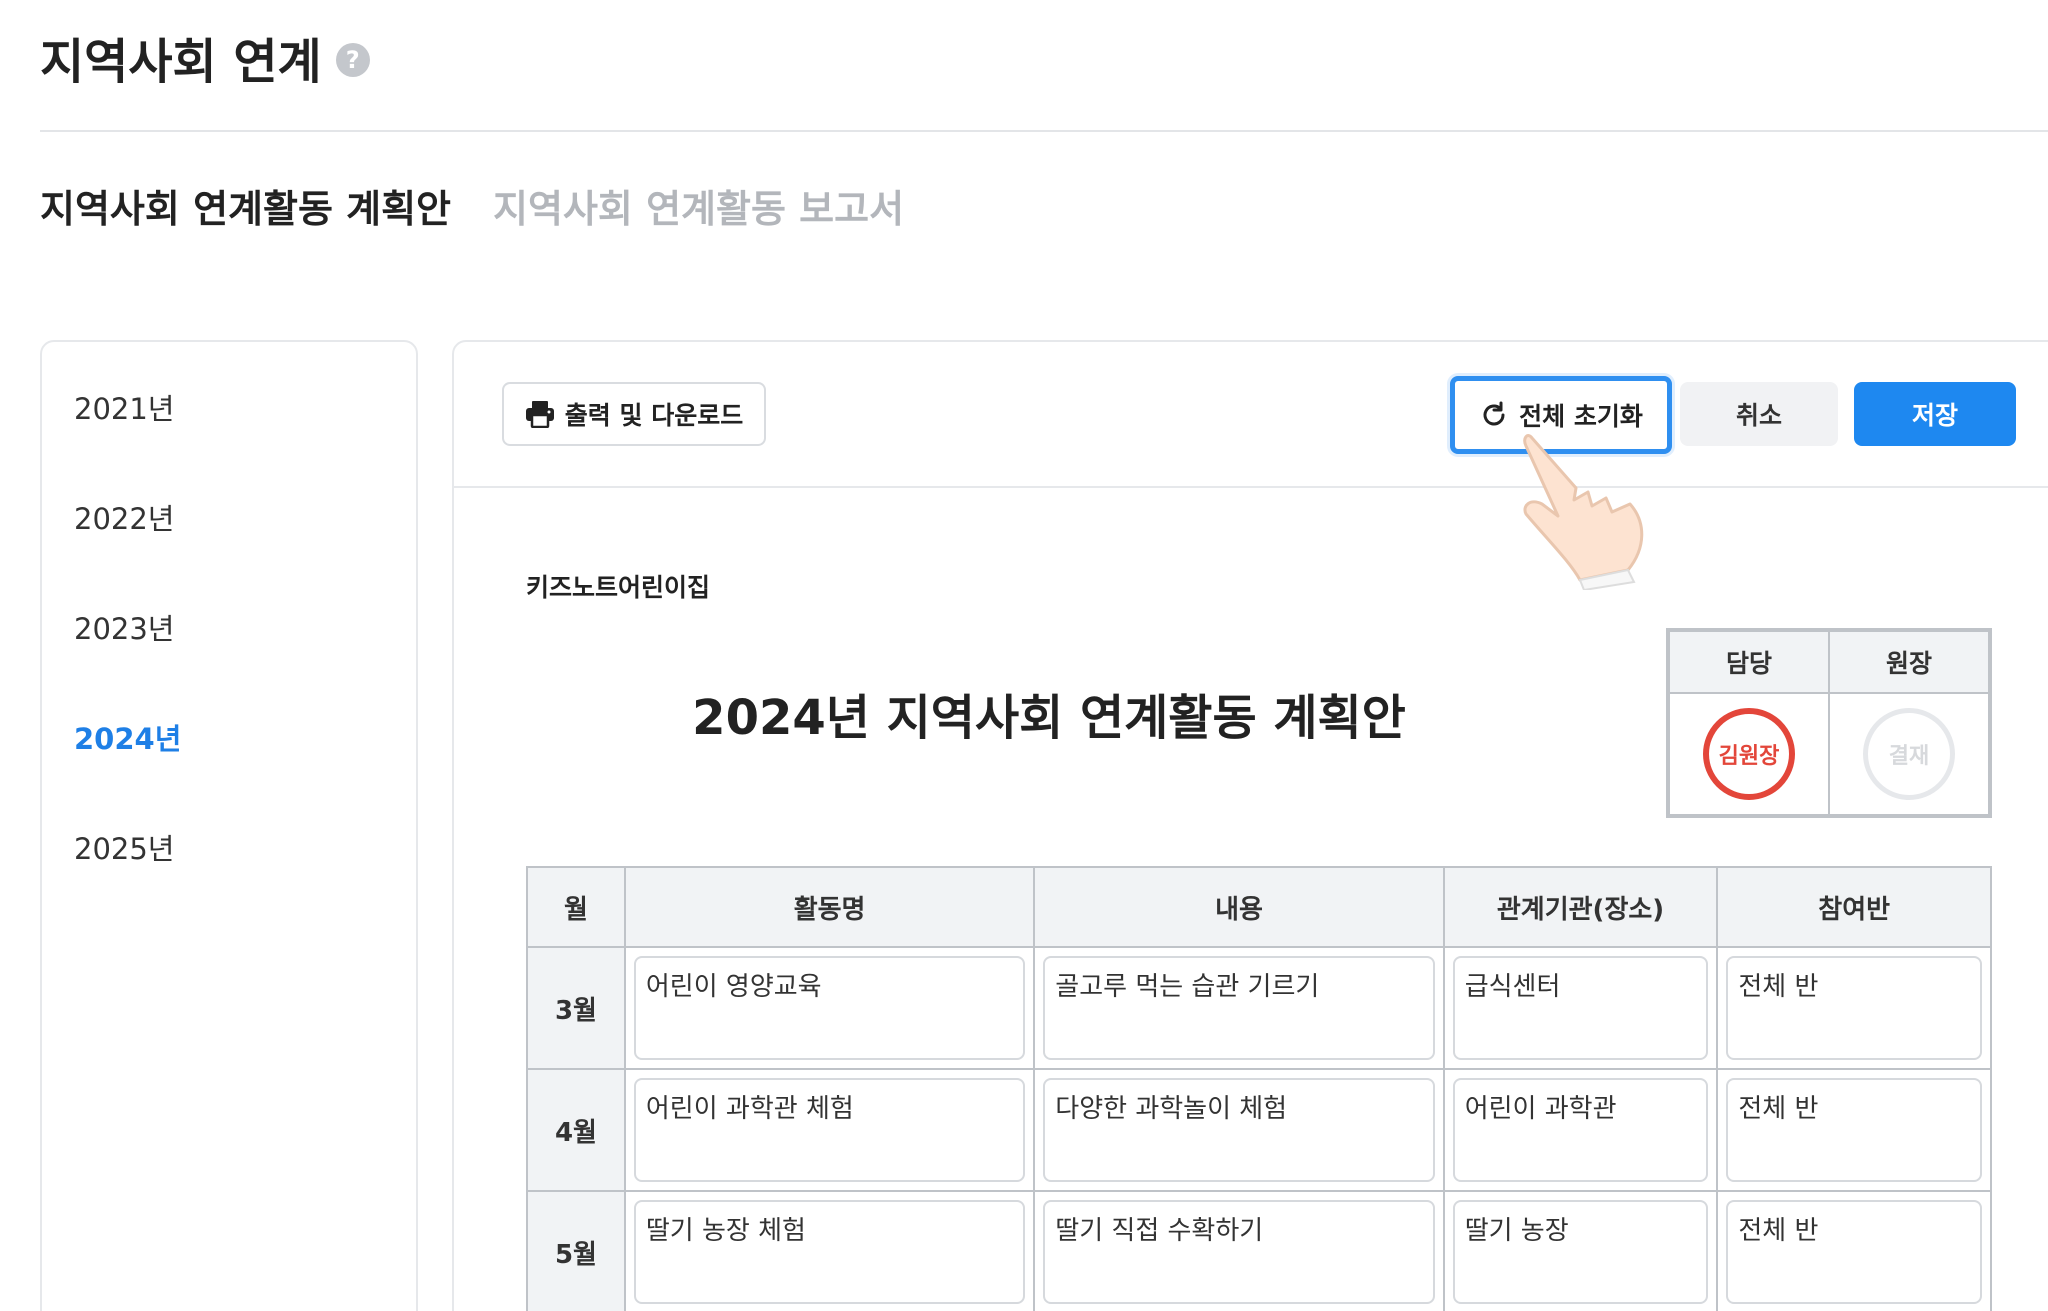 The image size is (2048, 1311). Describe the element at coordinates (654, 415) in the screenshot. I see `print-download-label: 출력 및 다운로드` at that location.